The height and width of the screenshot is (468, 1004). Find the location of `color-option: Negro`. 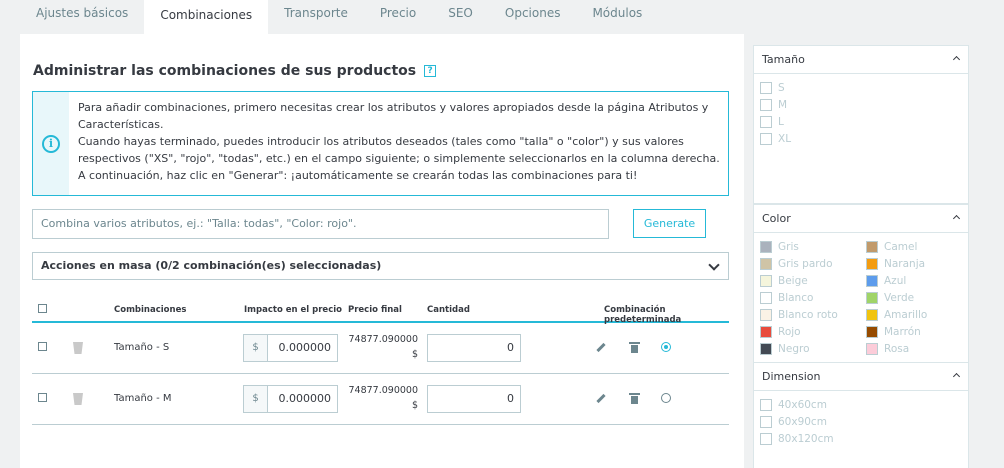

color-option: Negro is located at coordinates (785, 349).